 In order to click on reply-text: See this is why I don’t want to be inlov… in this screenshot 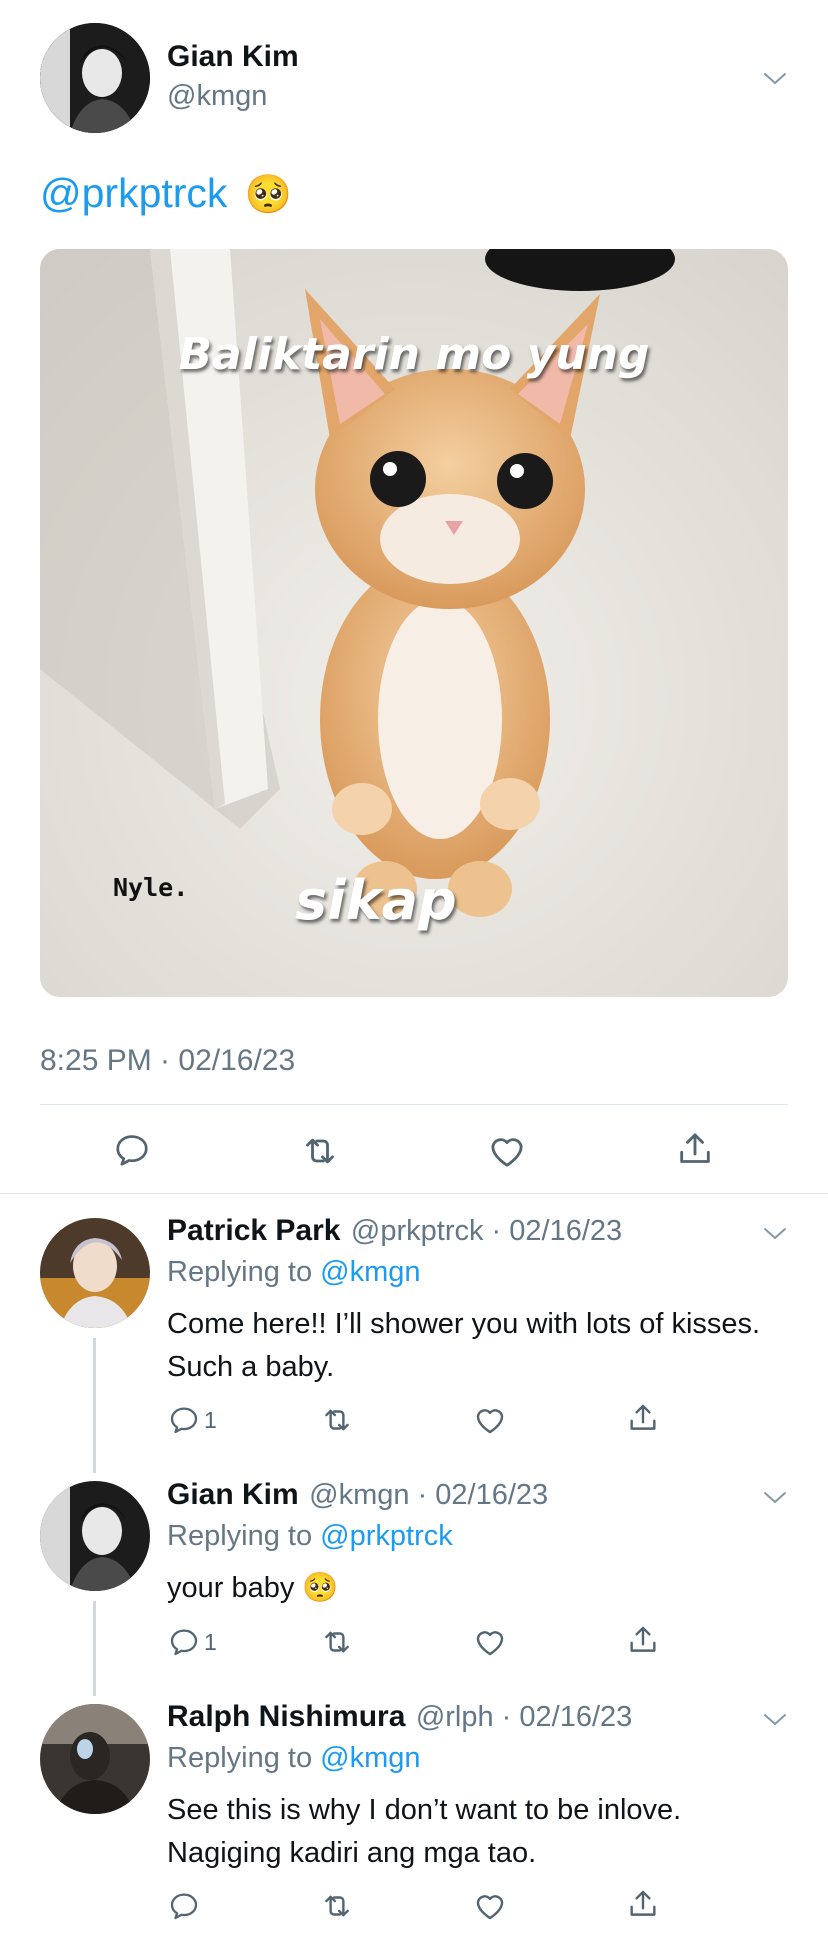, I will do `click(424, 1831)`.